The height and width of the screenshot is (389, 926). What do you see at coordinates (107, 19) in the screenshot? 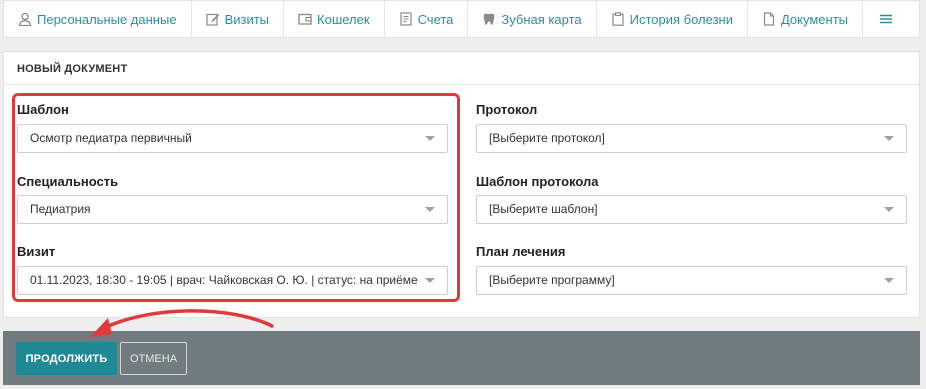
I see `tab-label: Персональные данные` at bounding box center [107, 19].